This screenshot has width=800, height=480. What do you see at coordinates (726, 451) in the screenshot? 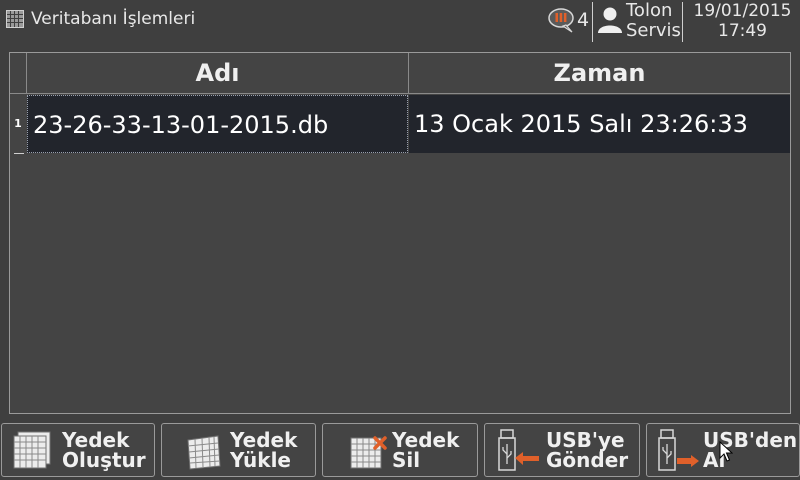
I see `mouse-pointer-icon` at bounding box center [726, 451].